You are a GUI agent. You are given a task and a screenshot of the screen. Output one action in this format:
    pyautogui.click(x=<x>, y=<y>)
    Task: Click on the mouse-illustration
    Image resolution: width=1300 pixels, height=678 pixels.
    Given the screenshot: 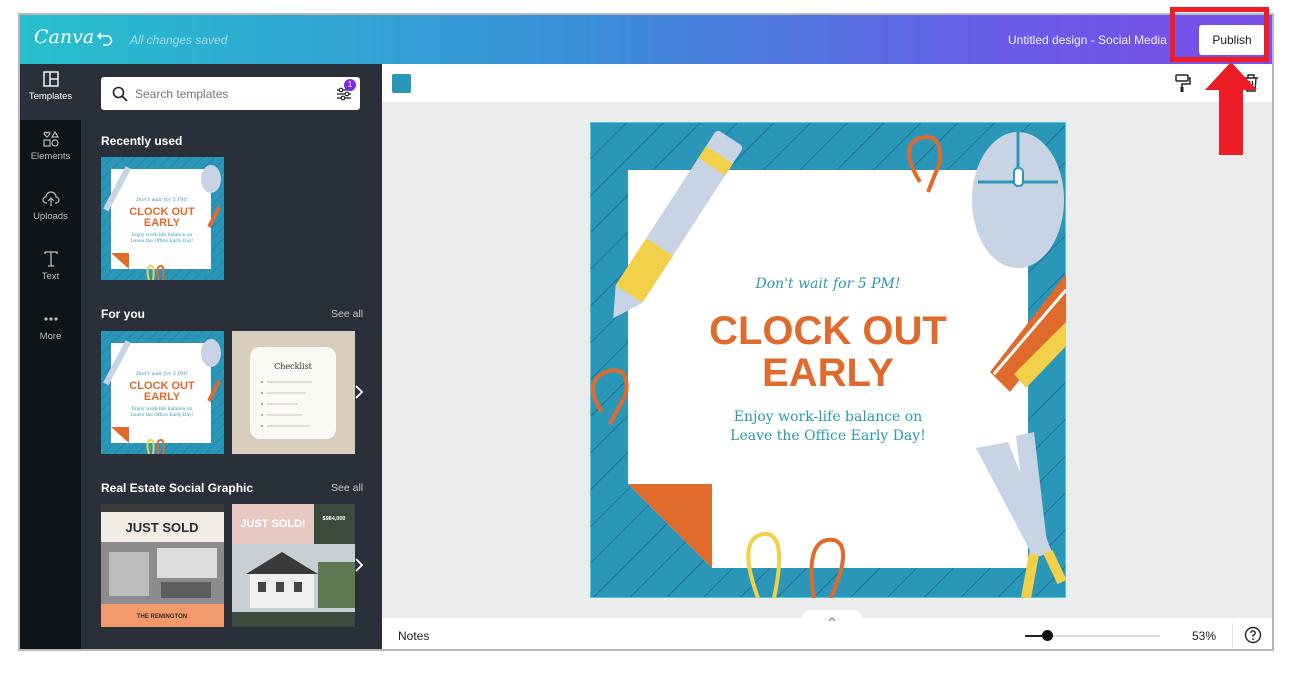 What is the action you would take?
    pyautogui.click(x=1018, y=200)
    